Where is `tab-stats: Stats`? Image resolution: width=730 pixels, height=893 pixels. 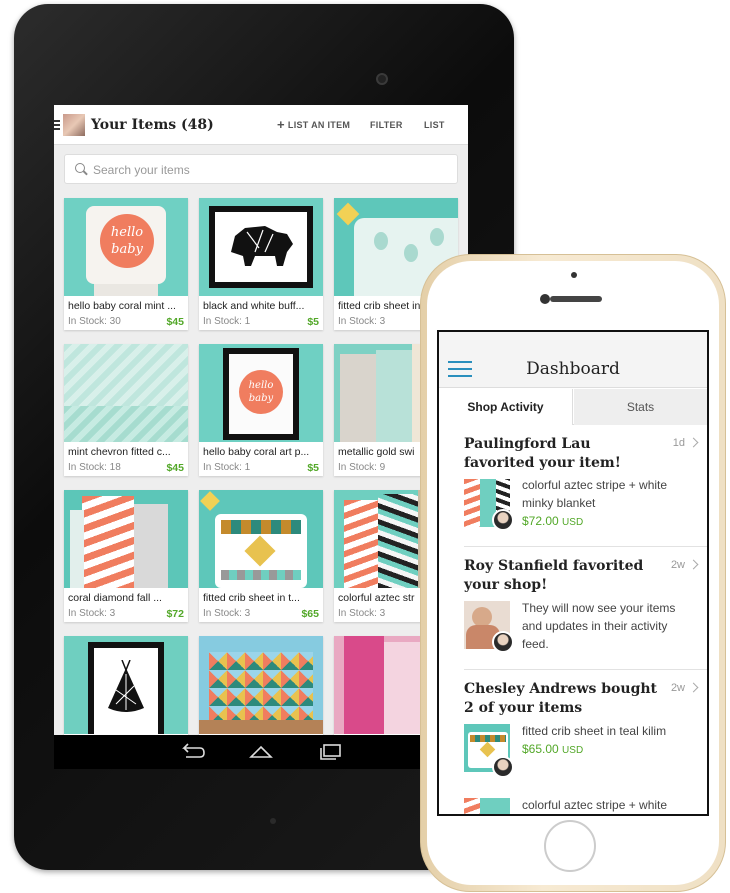 tab-stats: Stats is located at coordinates (640, 407).